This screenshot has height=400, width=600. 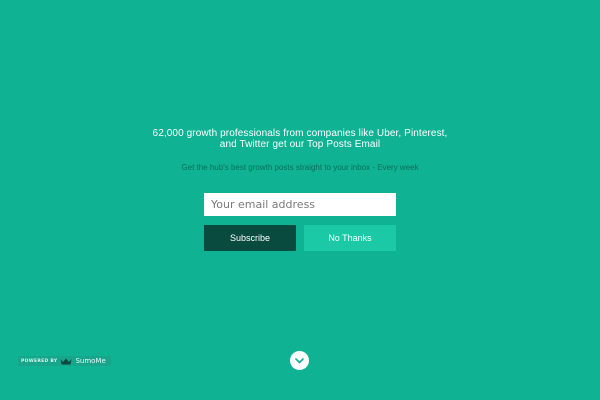 I want to click on powered-by-badge: POWERED BY SumoMe, so click(x=64, y=361).